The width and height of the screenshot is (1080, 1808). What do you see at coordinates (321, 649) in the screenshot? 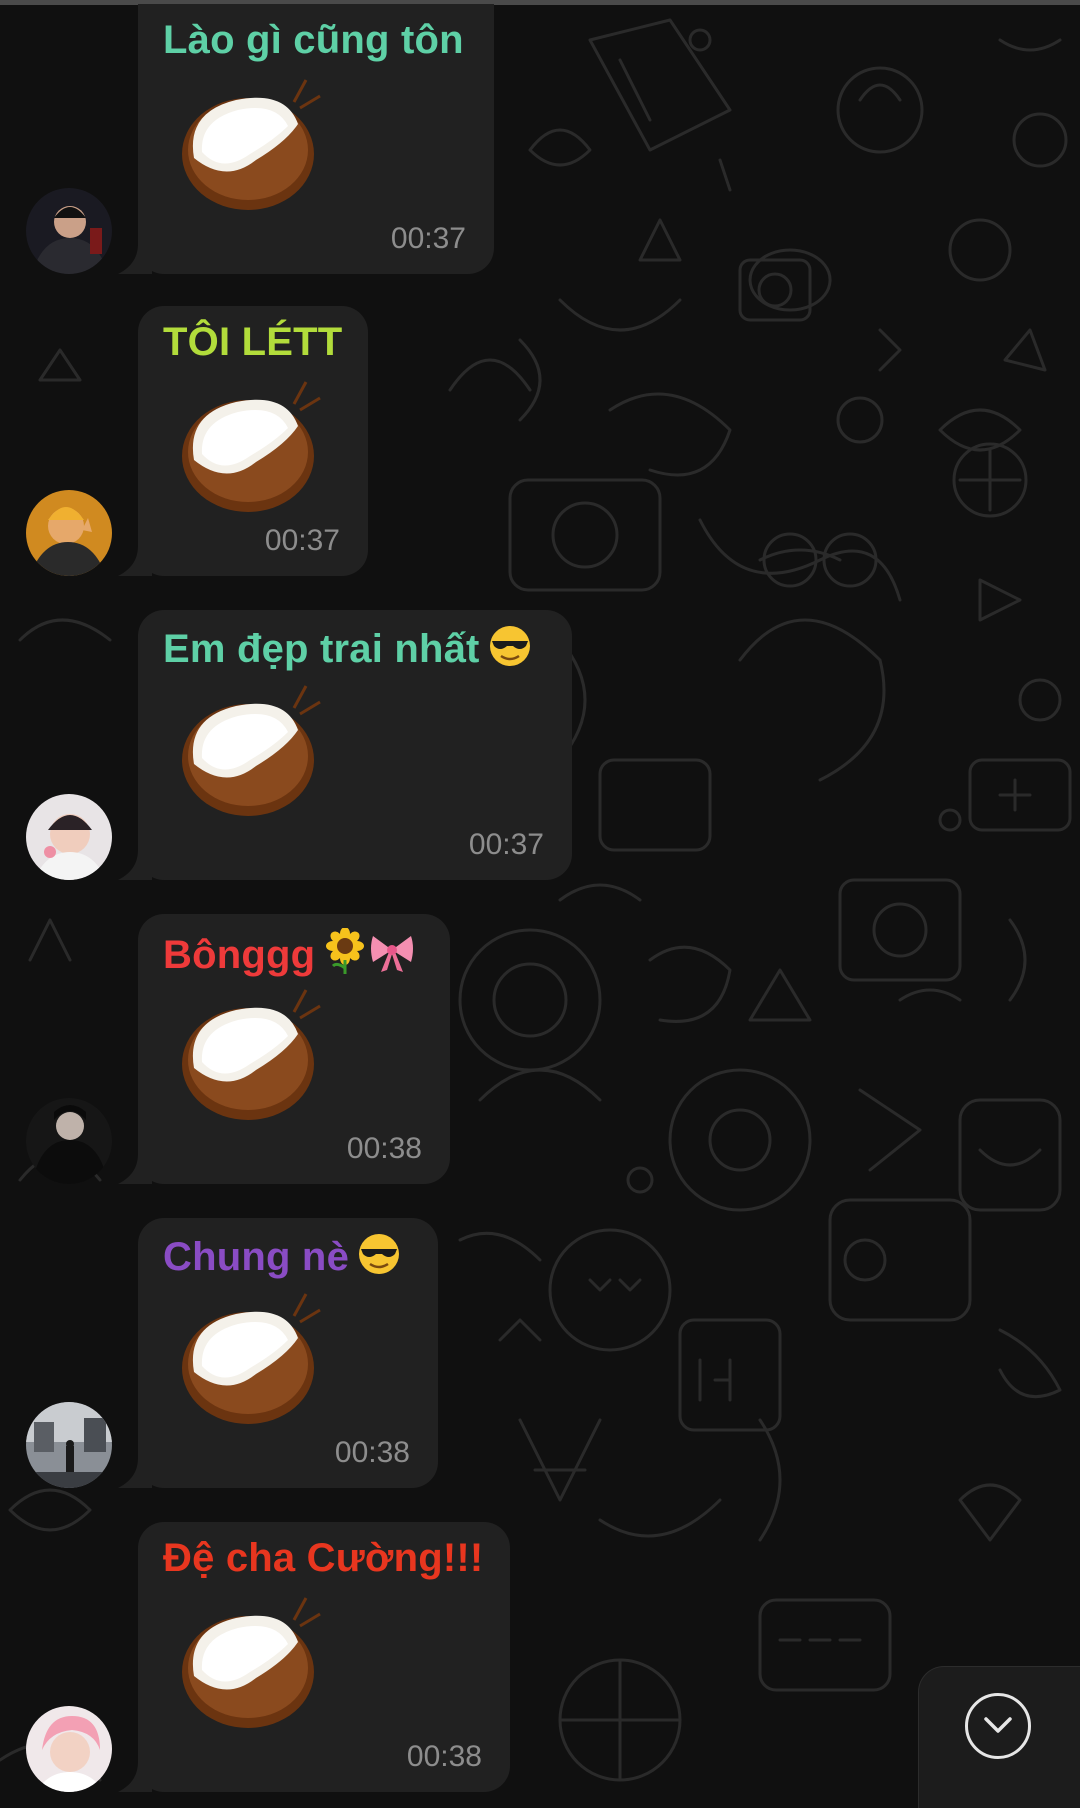
I see `sender-name-text: Em đẹp trai nhất` at bounding box center [321, 649].